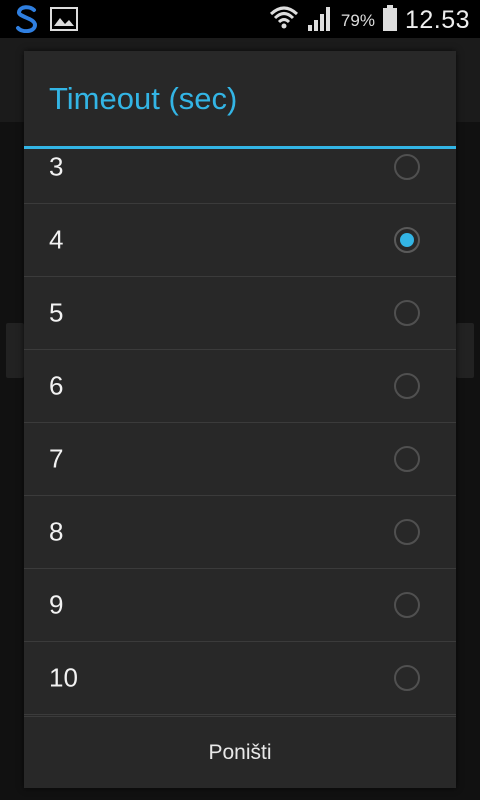 This screenshot has height=800, width=480. I want to click on list-item: 4, so click(240, 240).